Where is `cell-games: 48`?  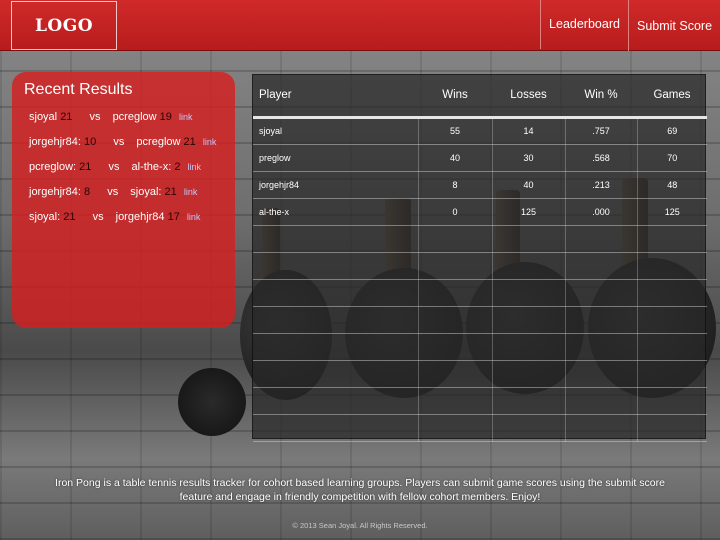 cell-games: 48 is located at coordinates (672, 185).